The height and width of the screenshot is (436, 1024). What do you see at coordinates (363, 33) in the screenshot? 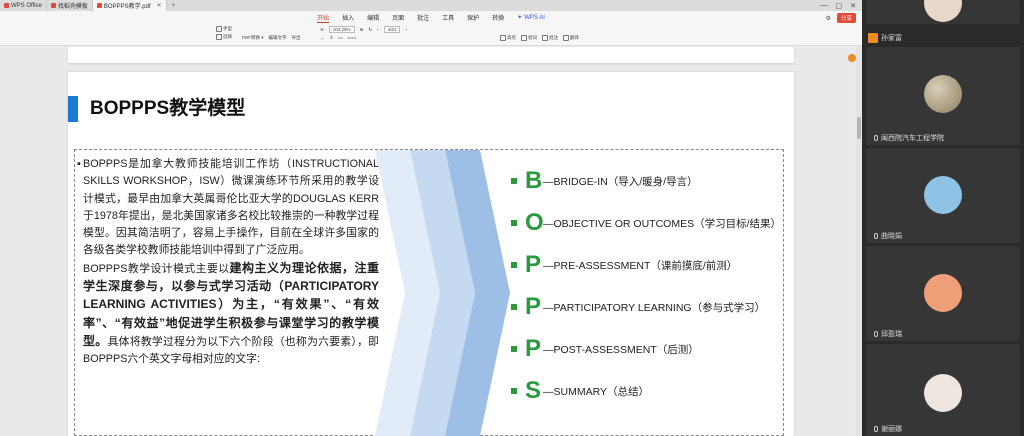
I see `toolbar-group-zoom: ⊖ 103.29% ⊕ ↻ ‹ 4/21 › ⇔ ⇕ ▭ ▭▭` at bounding box center [363, 33].